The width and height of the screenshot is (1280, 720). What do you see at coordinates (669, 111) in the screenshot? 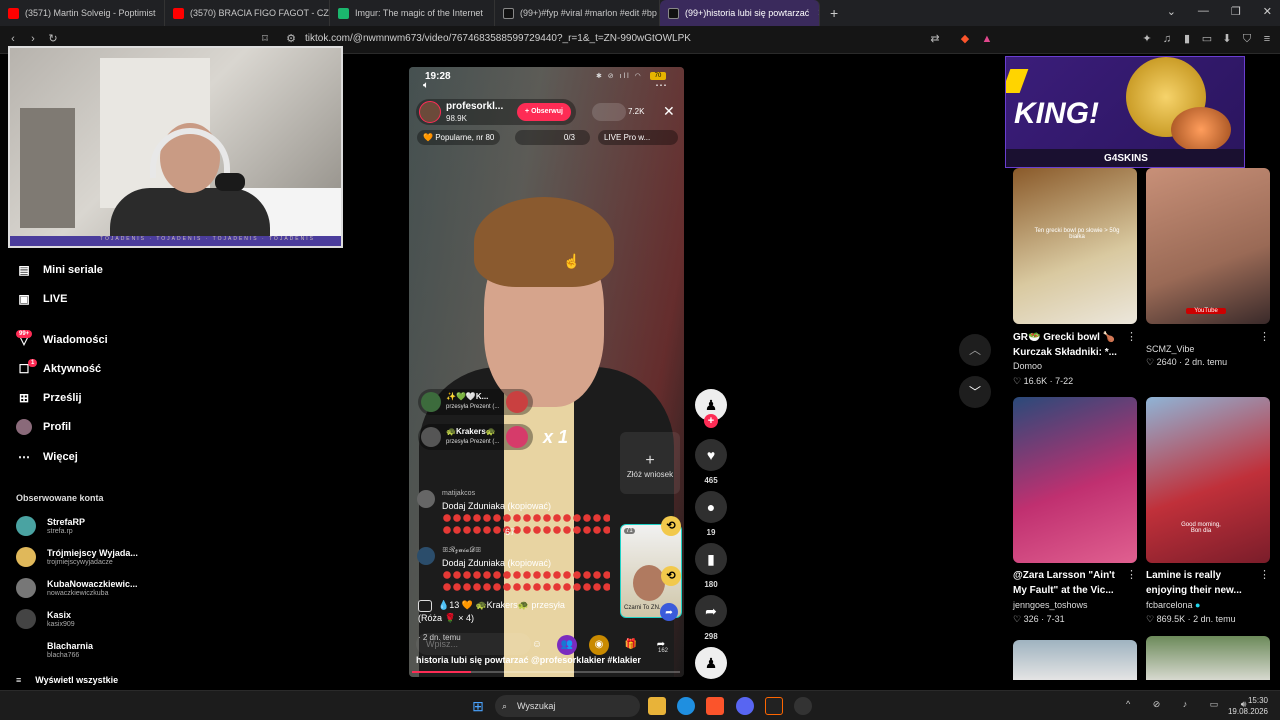
I see `close-icon: ✕` at bounding box center [669, 111].